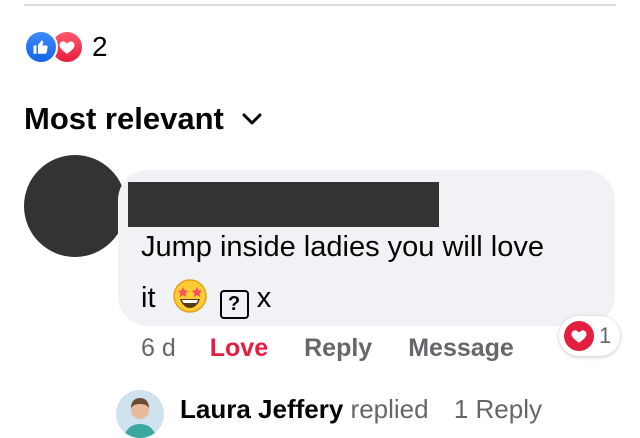 Image resolution: width=640 pixels, height=438 pixels. I want to click on comment-timestamp: 6 d, so click(158, 348).